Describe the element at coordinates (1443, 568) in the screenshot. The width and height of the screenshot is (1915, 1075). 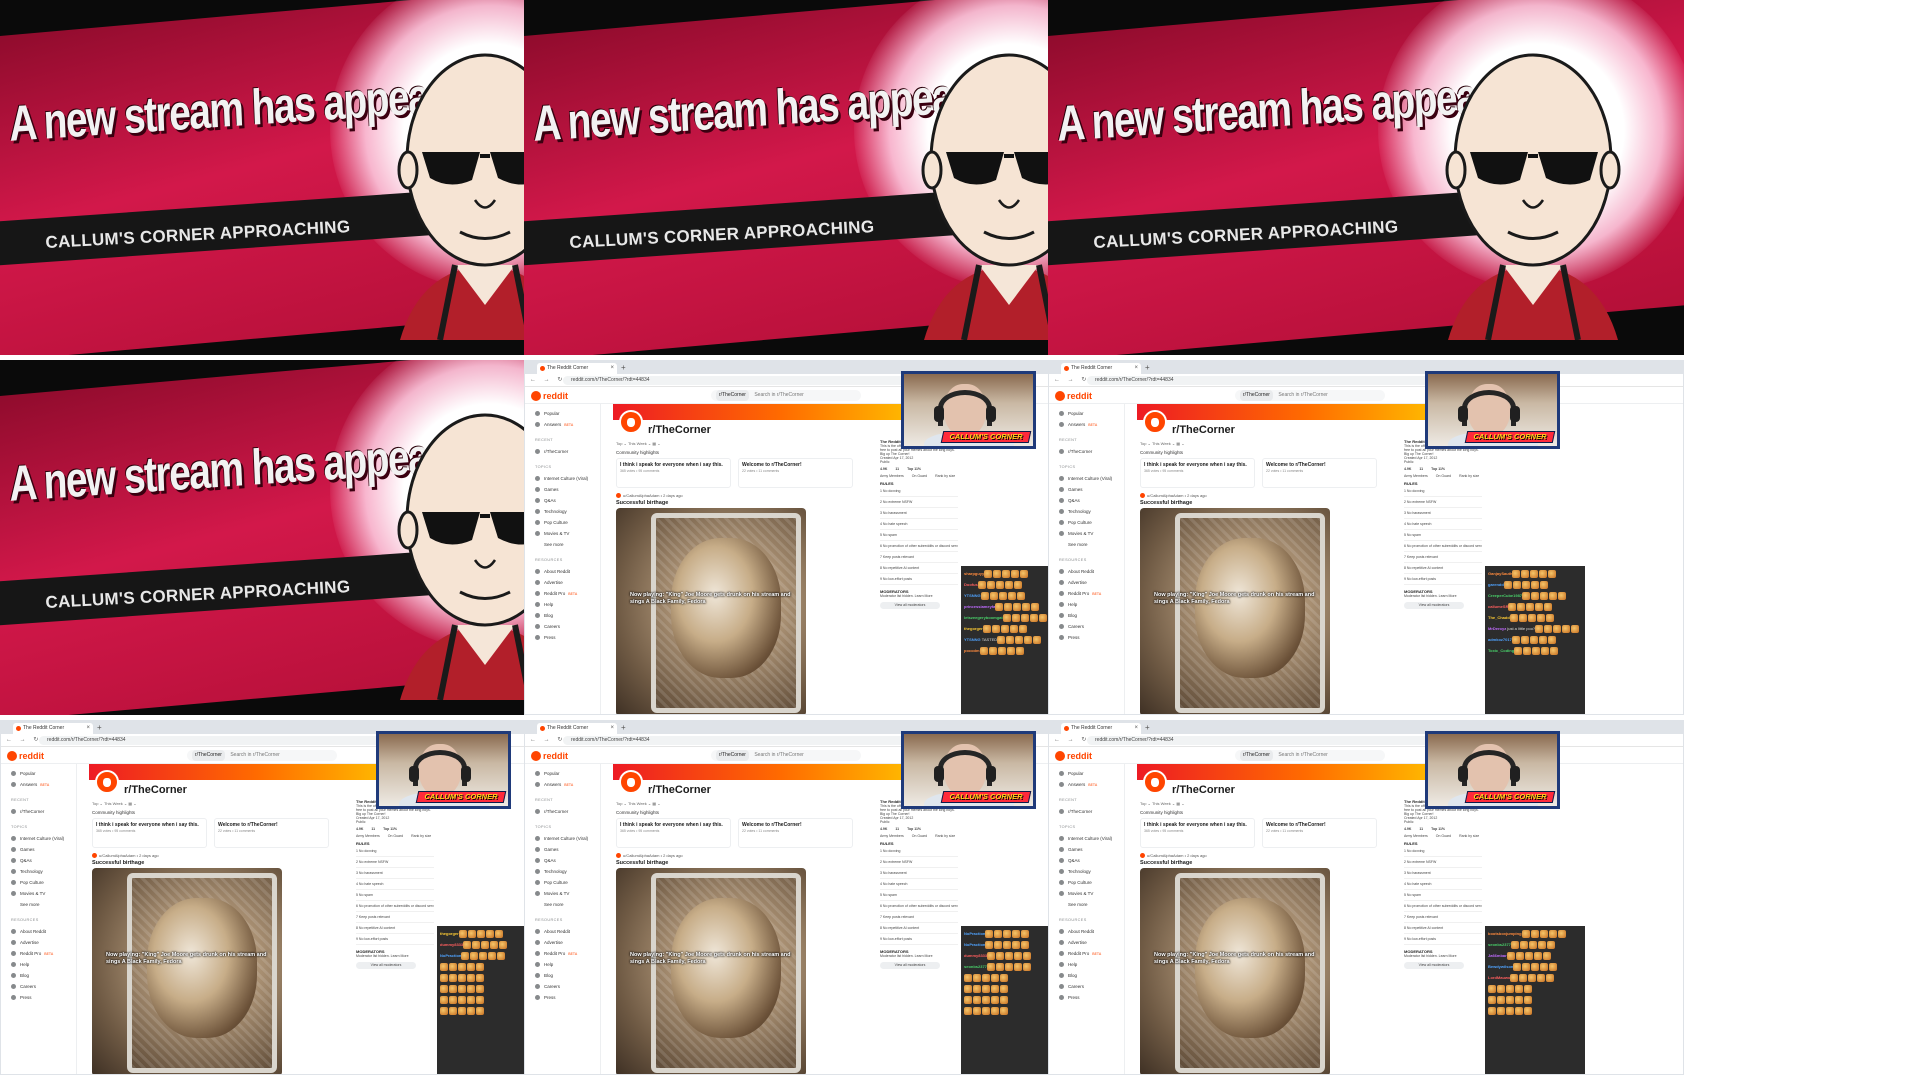
I see `rule-item: 8 No repetitive AI content` at that location.